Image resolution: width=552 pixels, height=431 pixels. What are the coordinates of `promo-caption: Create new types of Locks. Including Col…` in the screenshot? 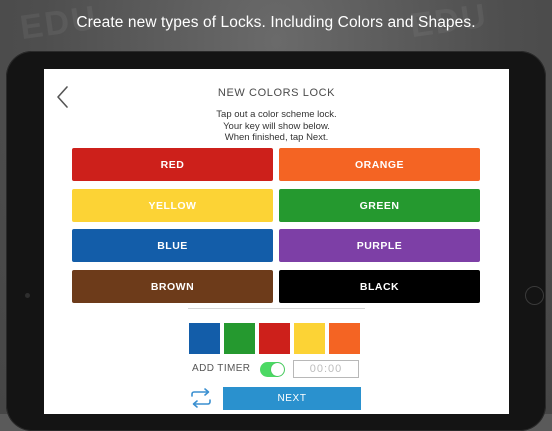 It's located at (276, 22).